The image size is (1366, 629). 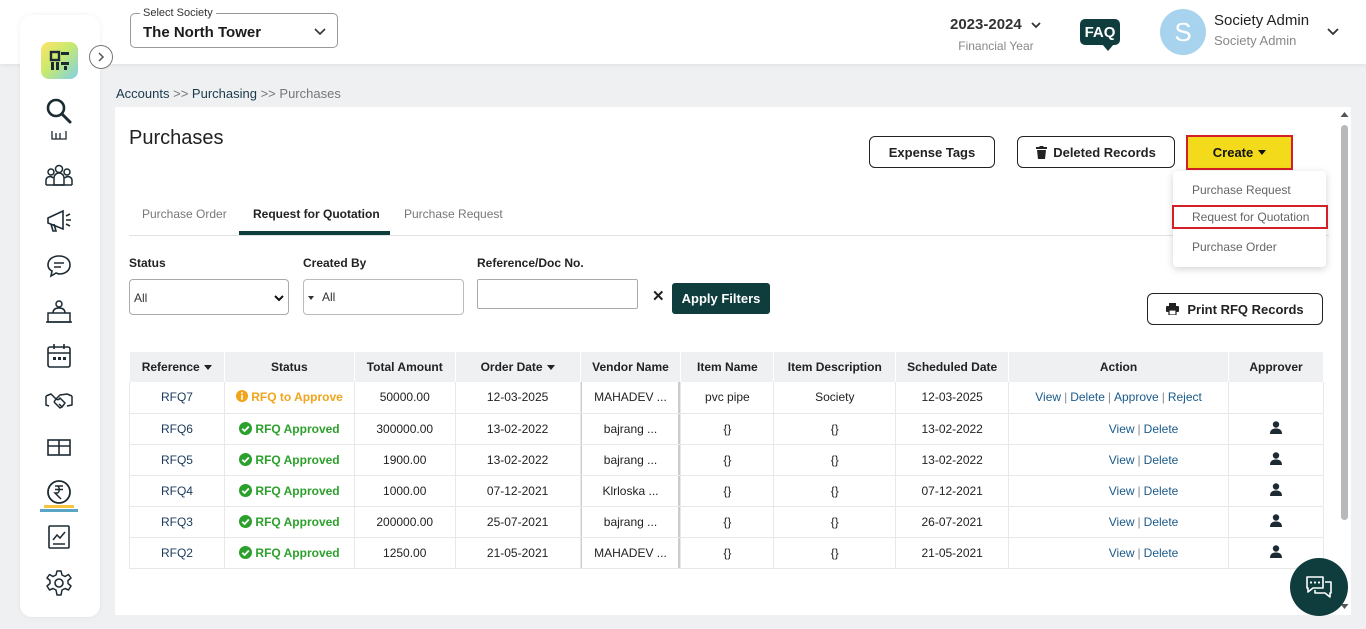 What do you see at coordinates (952, 522) in the screenshot?
I see `cell-scheduled-date: 26-07-2021` at bounding box center [952, 522].